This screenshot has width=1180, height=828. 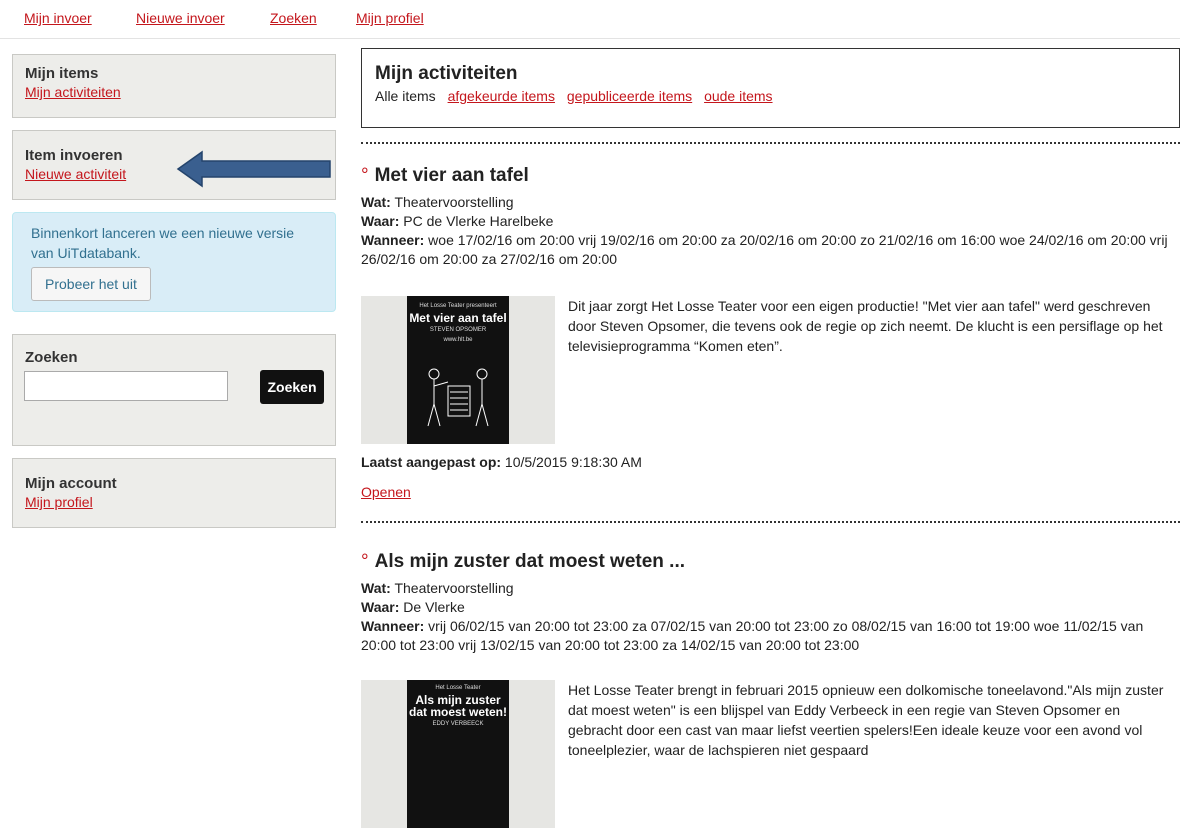 I want to click on search-title: Zoeken, so click(x=51, y=357).